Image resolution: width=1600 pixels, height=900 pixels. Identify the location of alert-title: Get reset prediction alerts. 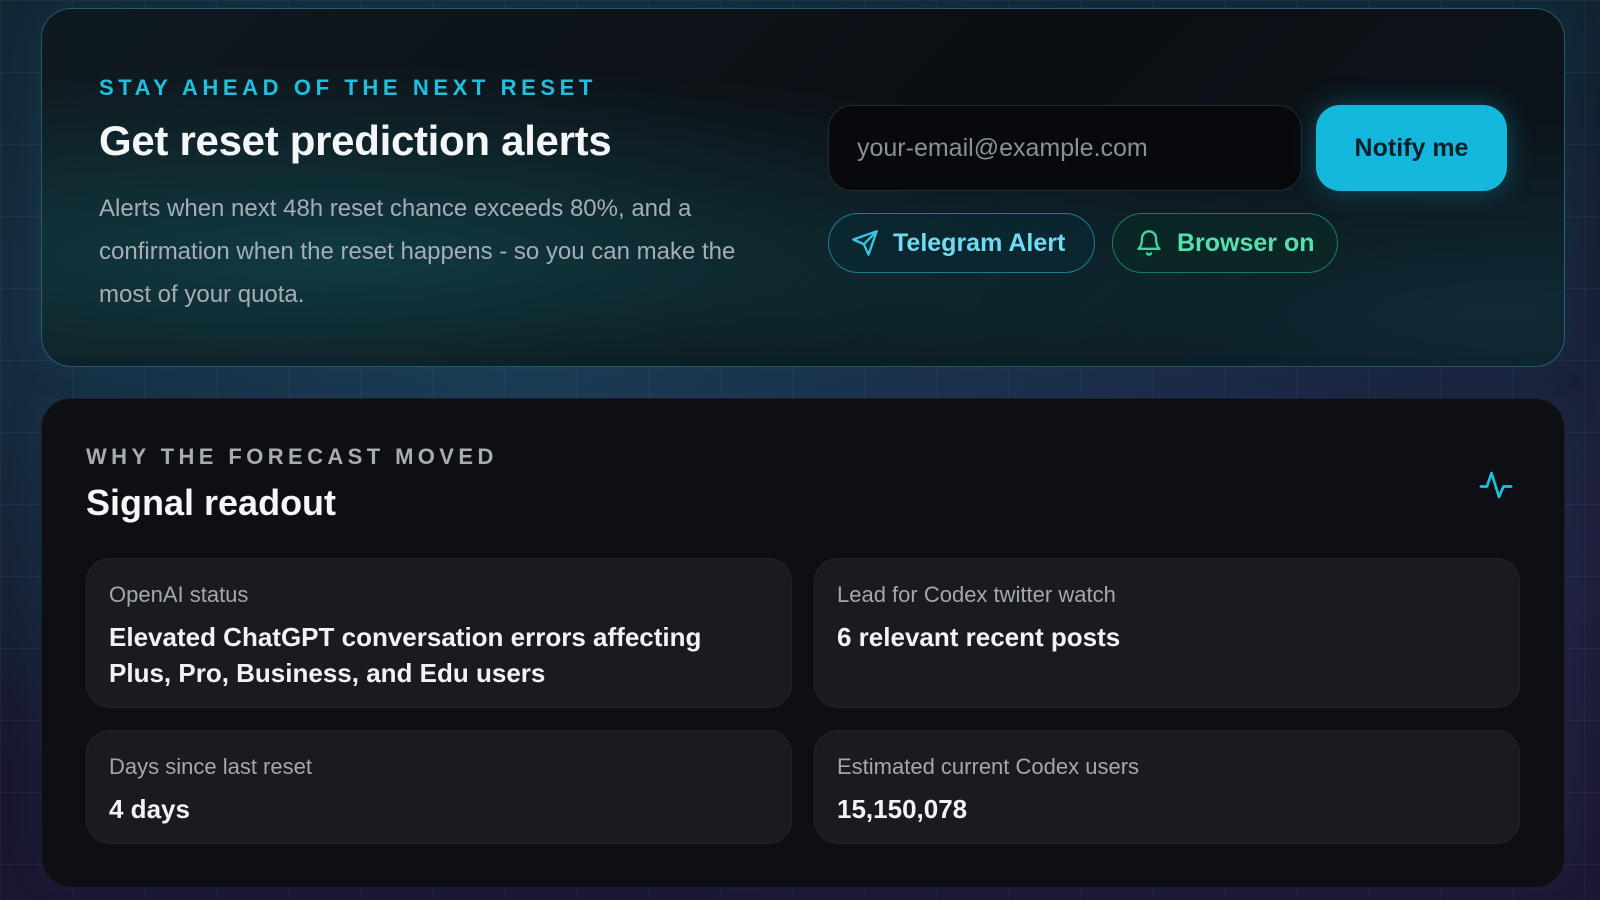
(355, 140).